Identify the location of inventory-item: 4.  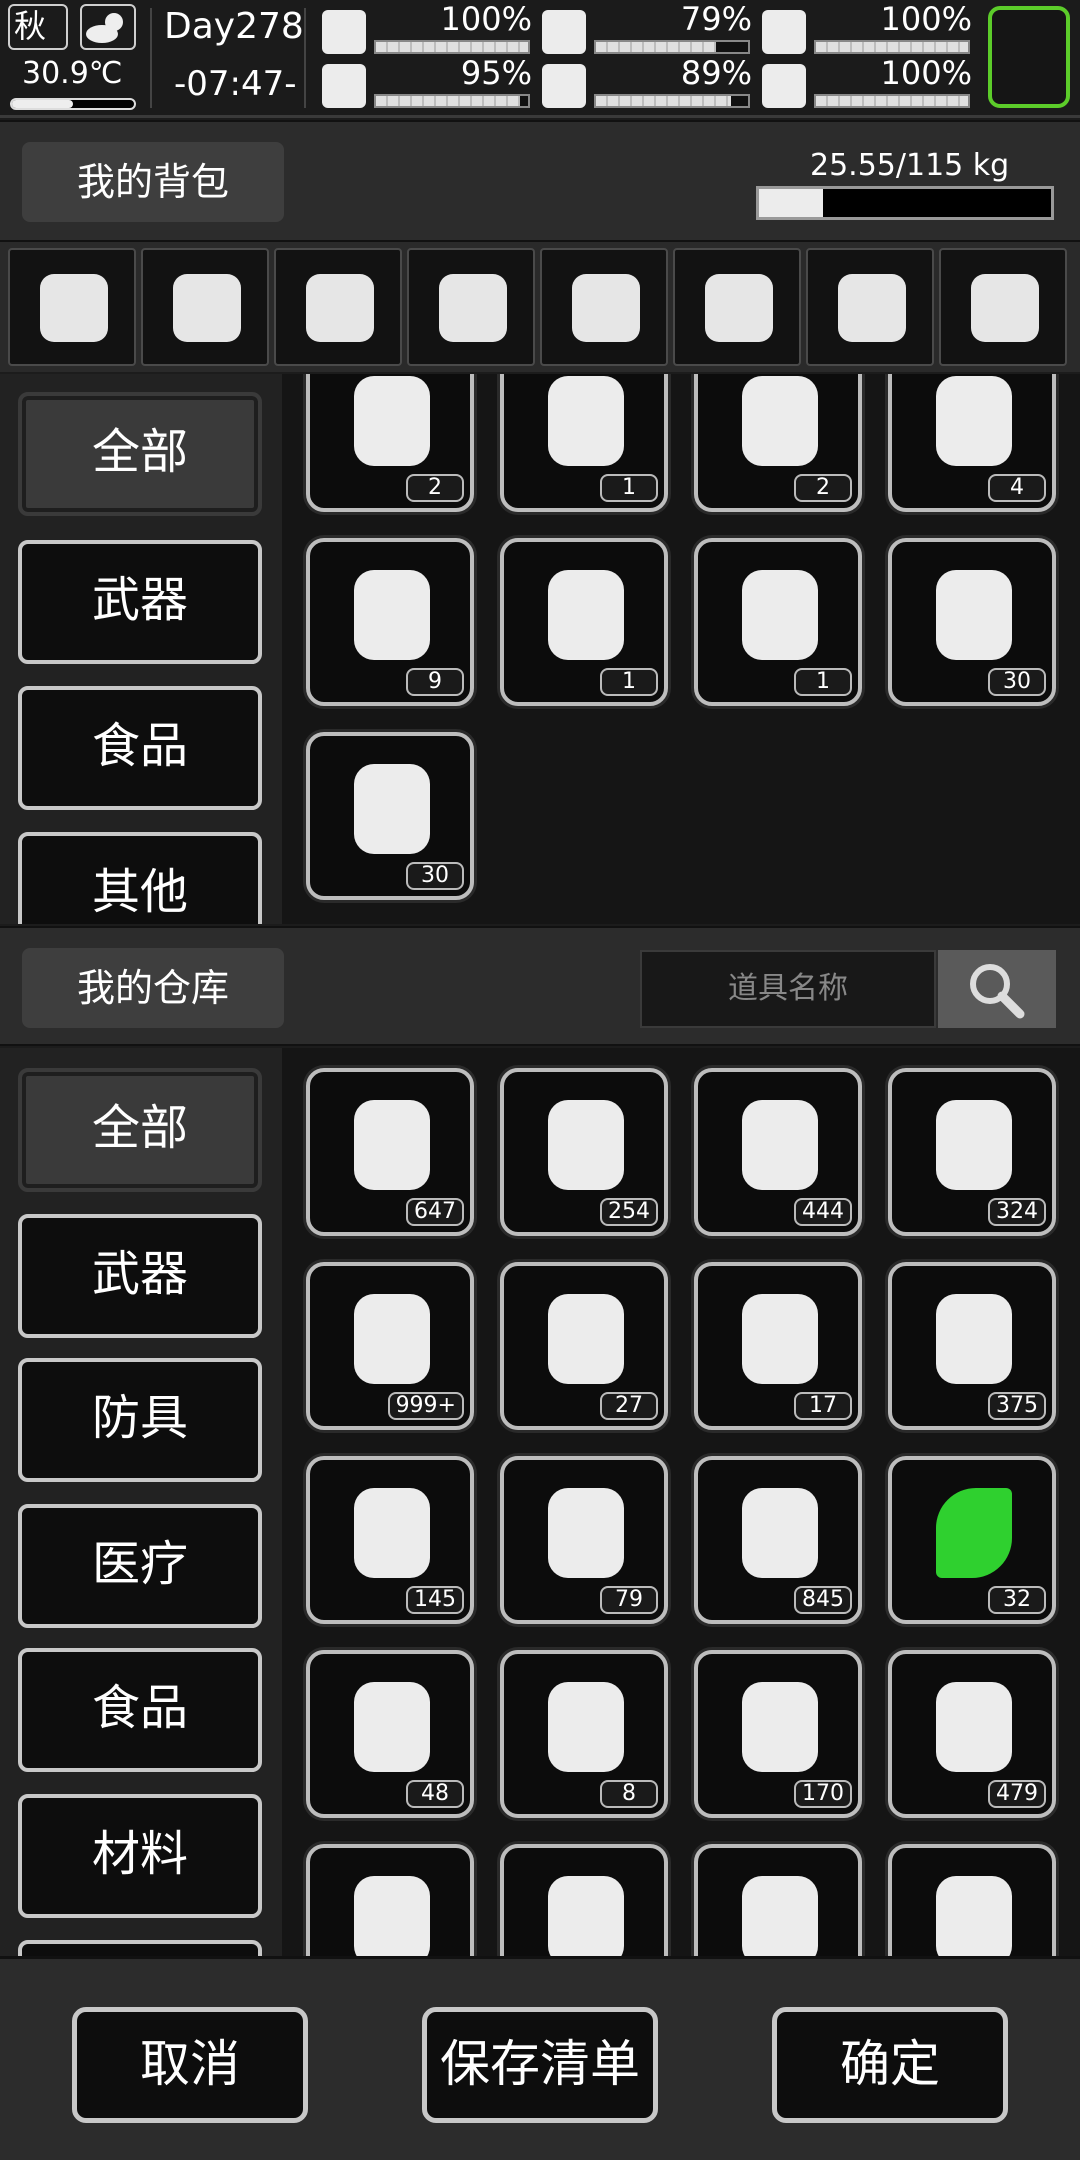
(972, 443).